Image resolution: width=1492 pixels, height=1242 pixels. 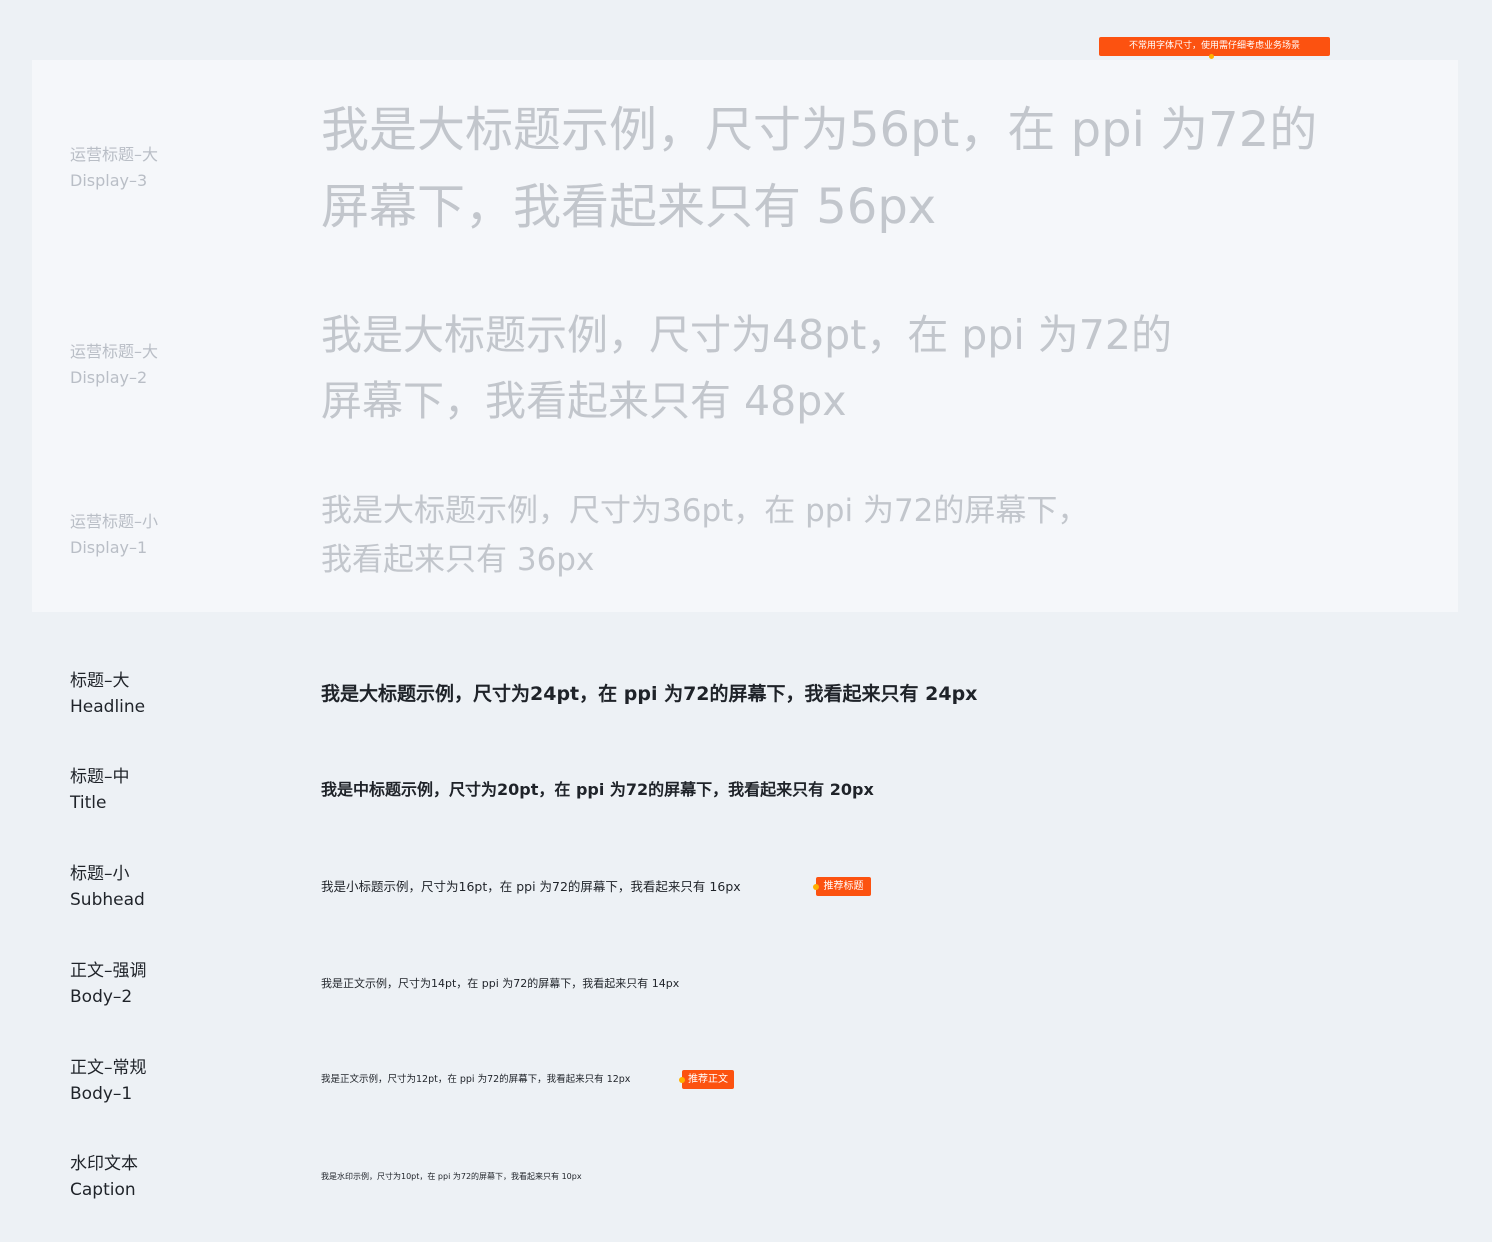 I want to click on subhead-label: 标题–小 Subhead, so click(x=107, y=887).